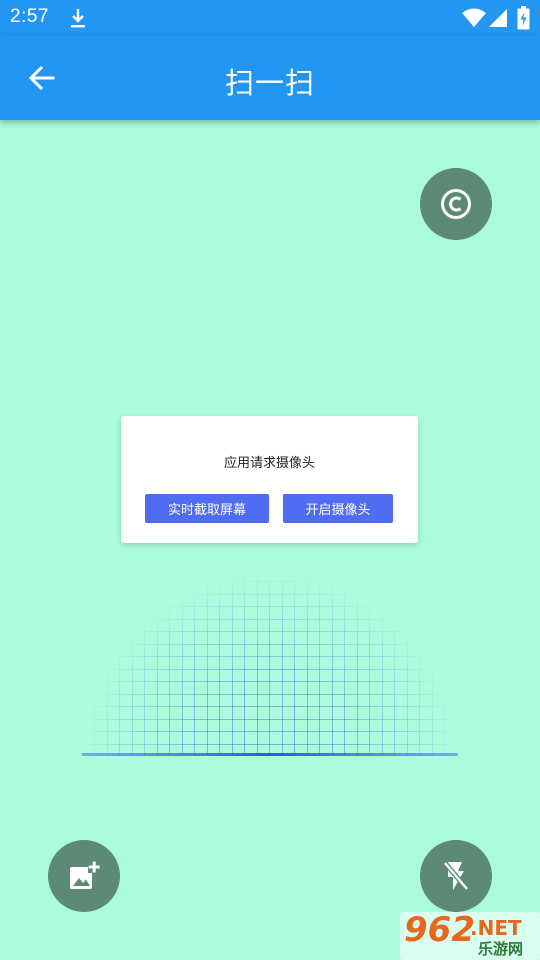 This screenshot has height=960, width=540. Describe the element at coordinates (269, 83) in the screenshot. I see `page-title: 扫一扫` at that location.